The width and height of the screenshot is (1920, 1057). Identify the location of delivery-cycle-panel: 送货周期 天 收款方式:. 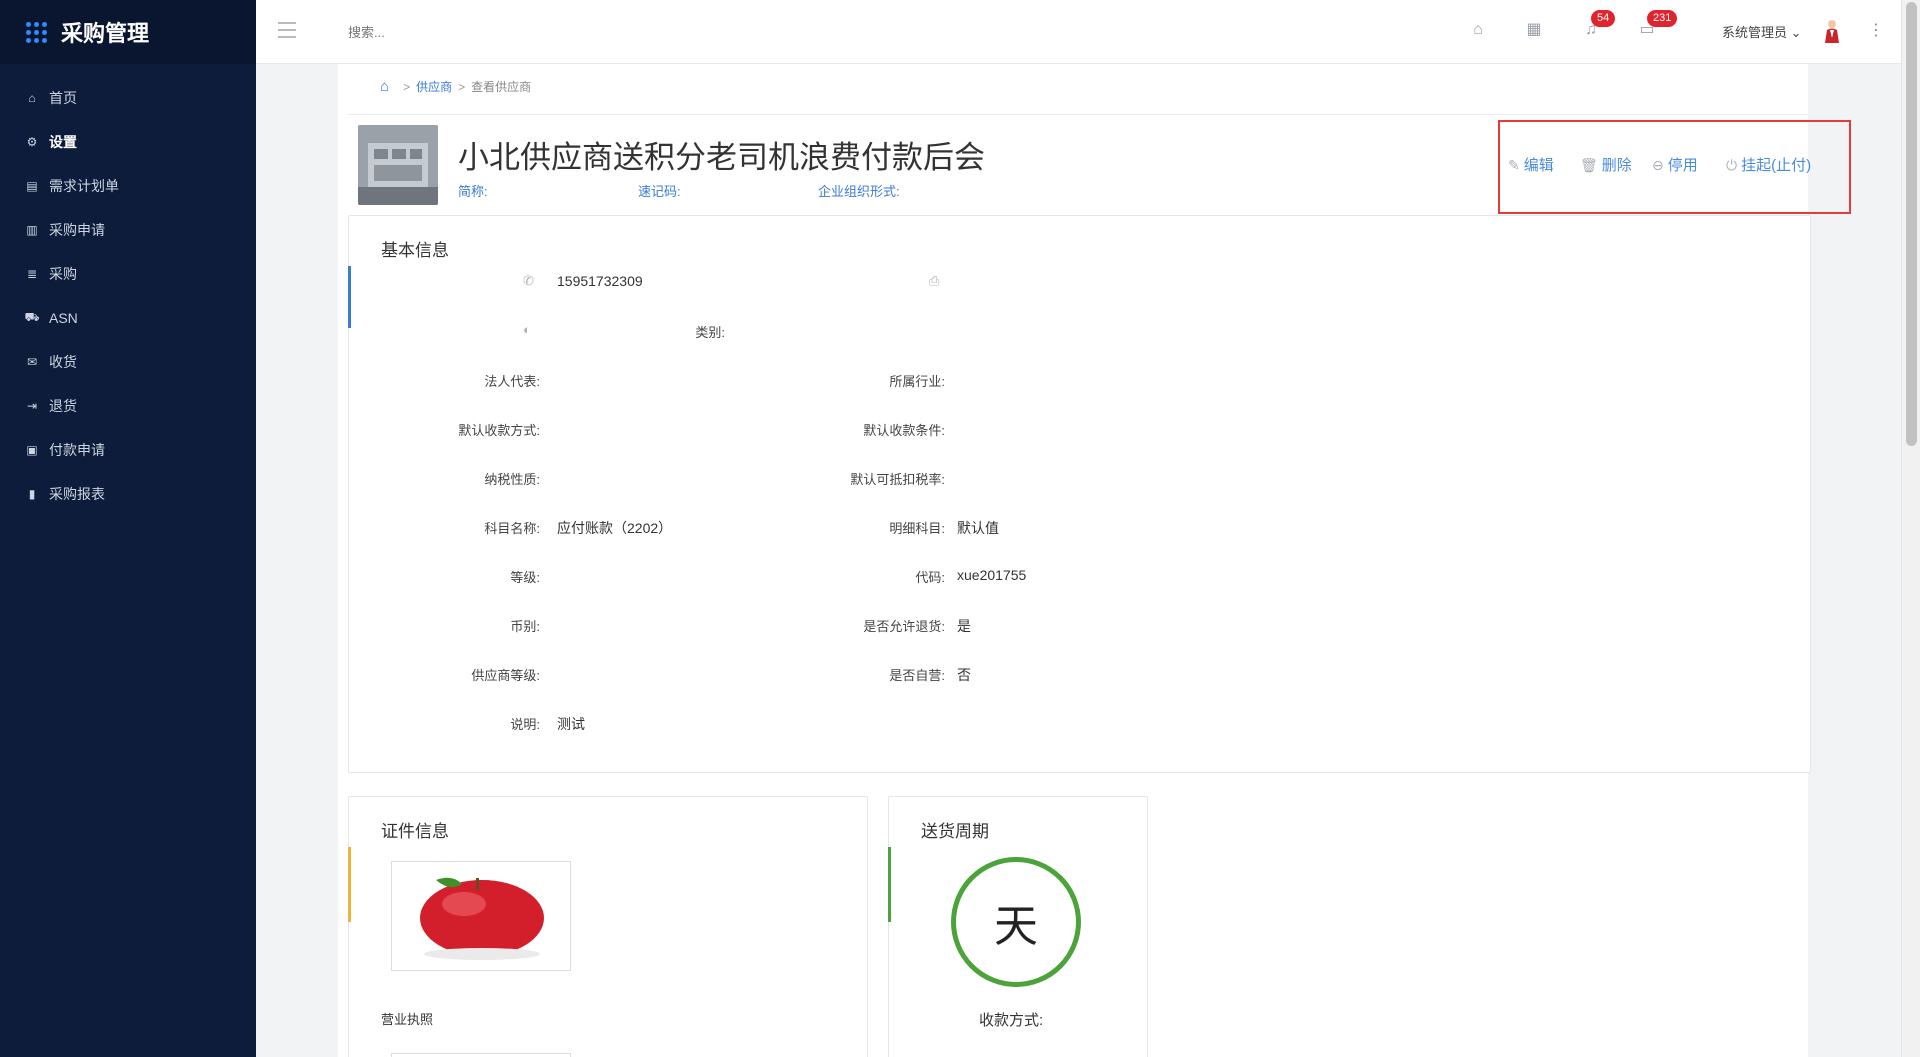
(1018, 926).